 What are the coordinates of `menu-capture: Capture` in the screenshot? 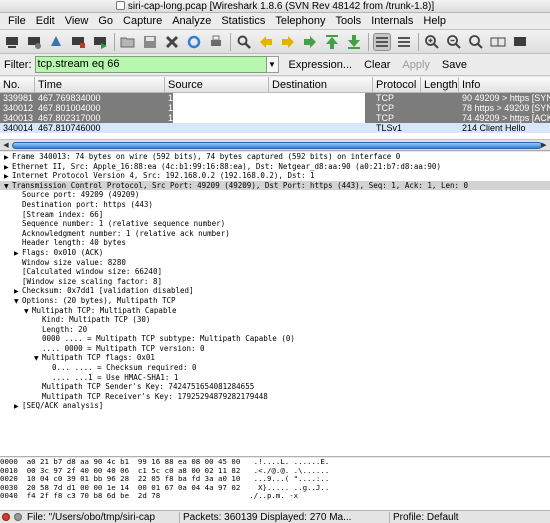 It's located at (142, 21).